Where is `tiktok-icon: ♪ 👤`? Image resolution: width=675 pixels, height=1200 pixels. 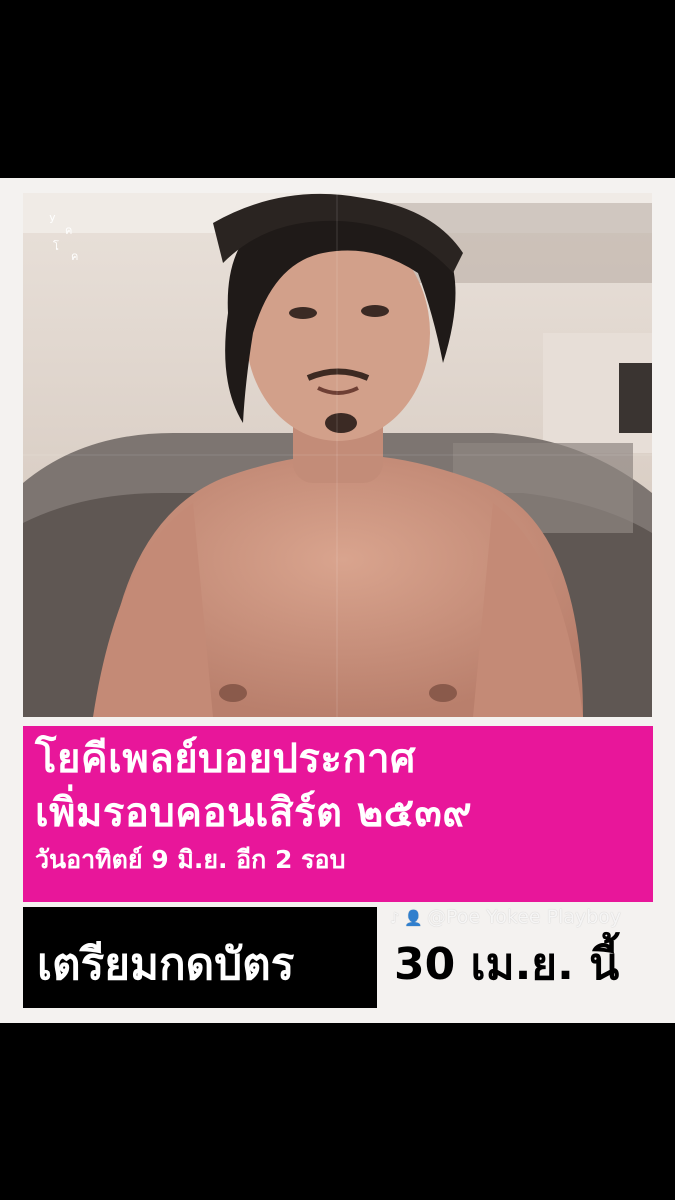
tiktok-icon: ♪ 👤 is located at coordinates (407, 918).